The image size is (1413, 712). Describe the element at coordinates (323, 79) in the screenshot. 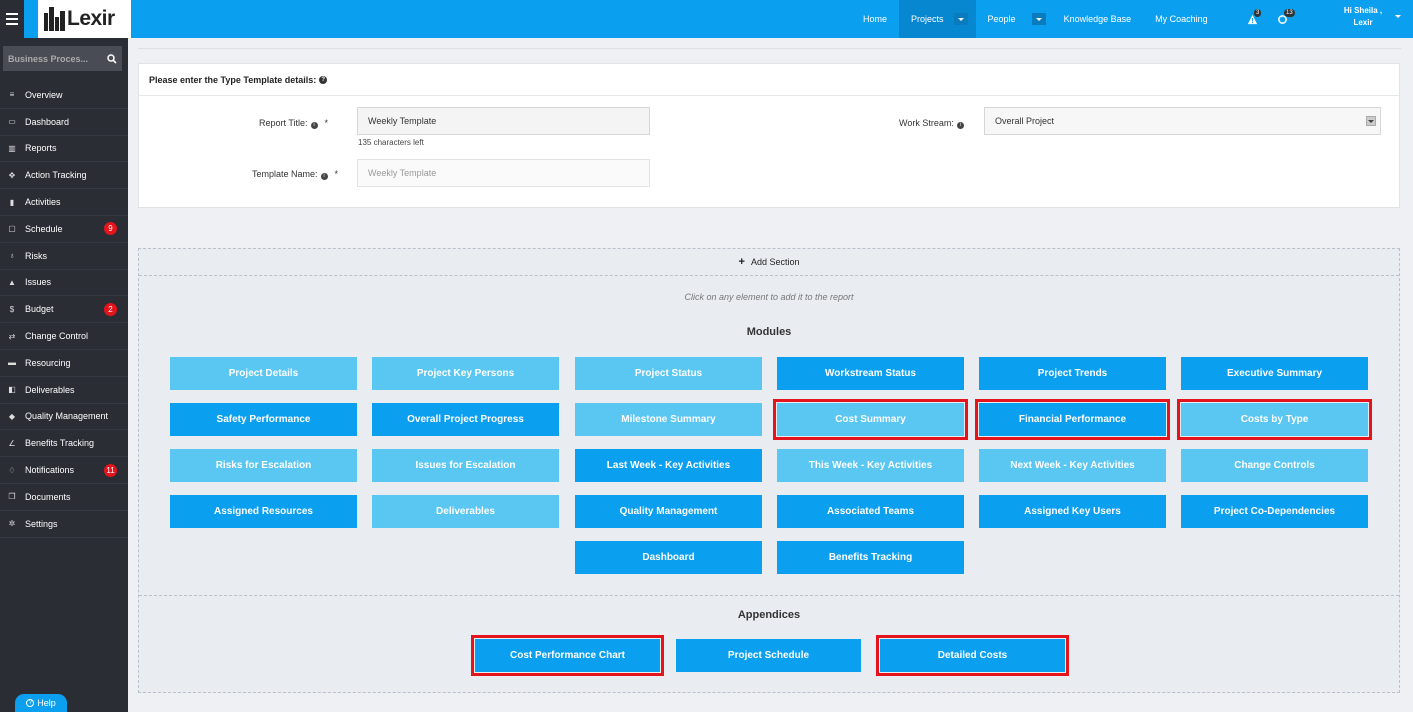

I see `help-circle-icon: ?` at that location.